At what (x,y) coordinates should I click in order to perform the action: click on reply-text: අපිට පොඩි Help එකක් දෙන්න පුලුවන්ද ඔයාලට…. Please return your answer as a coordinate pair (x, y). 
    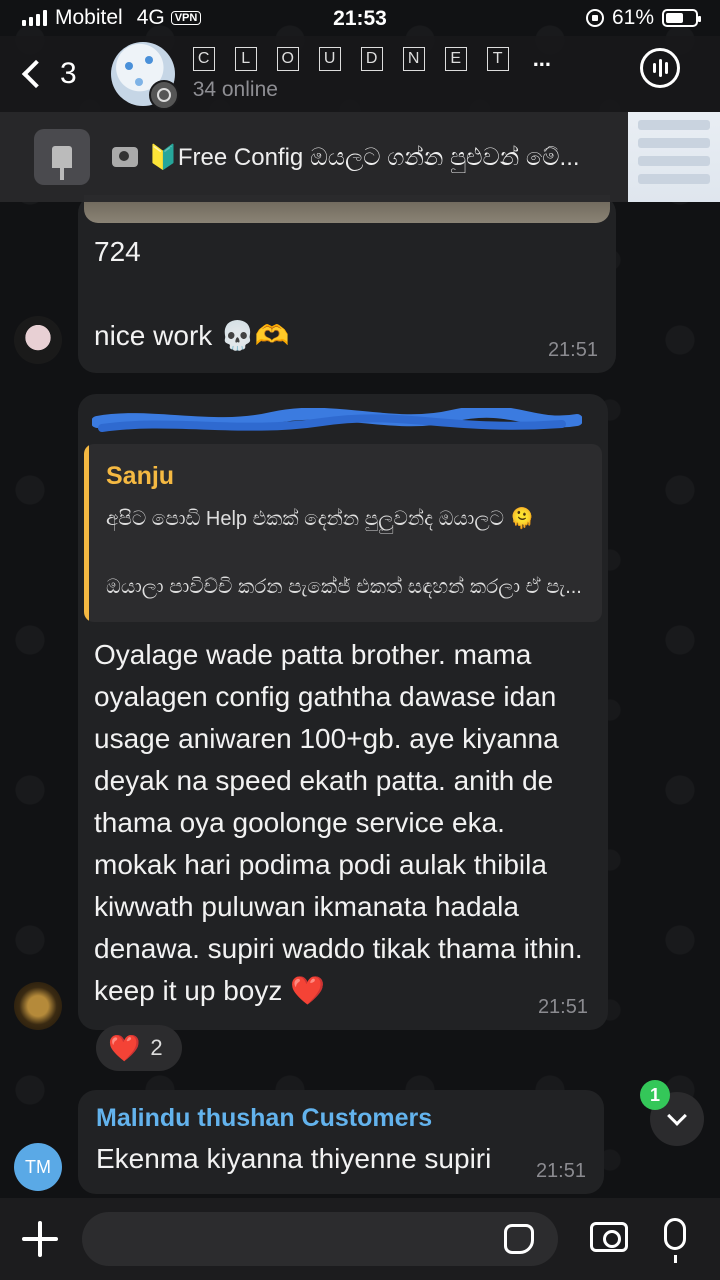
    Looking at the image, I should click on (320, 519).